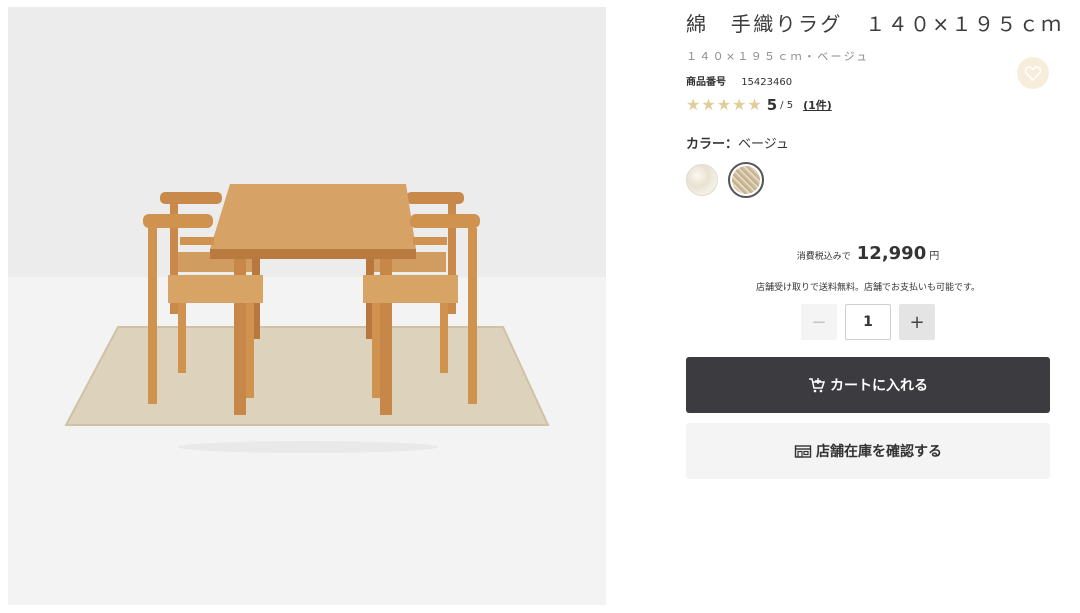 The width and height of the screenshot is (1080, 613). What do you see at coordinates (868, 288) in the screenshot?
I see `shipping-note: 店舗受け取りで送料無料。店舗でお支払いも可能です。` at bounding box center [868, 288].